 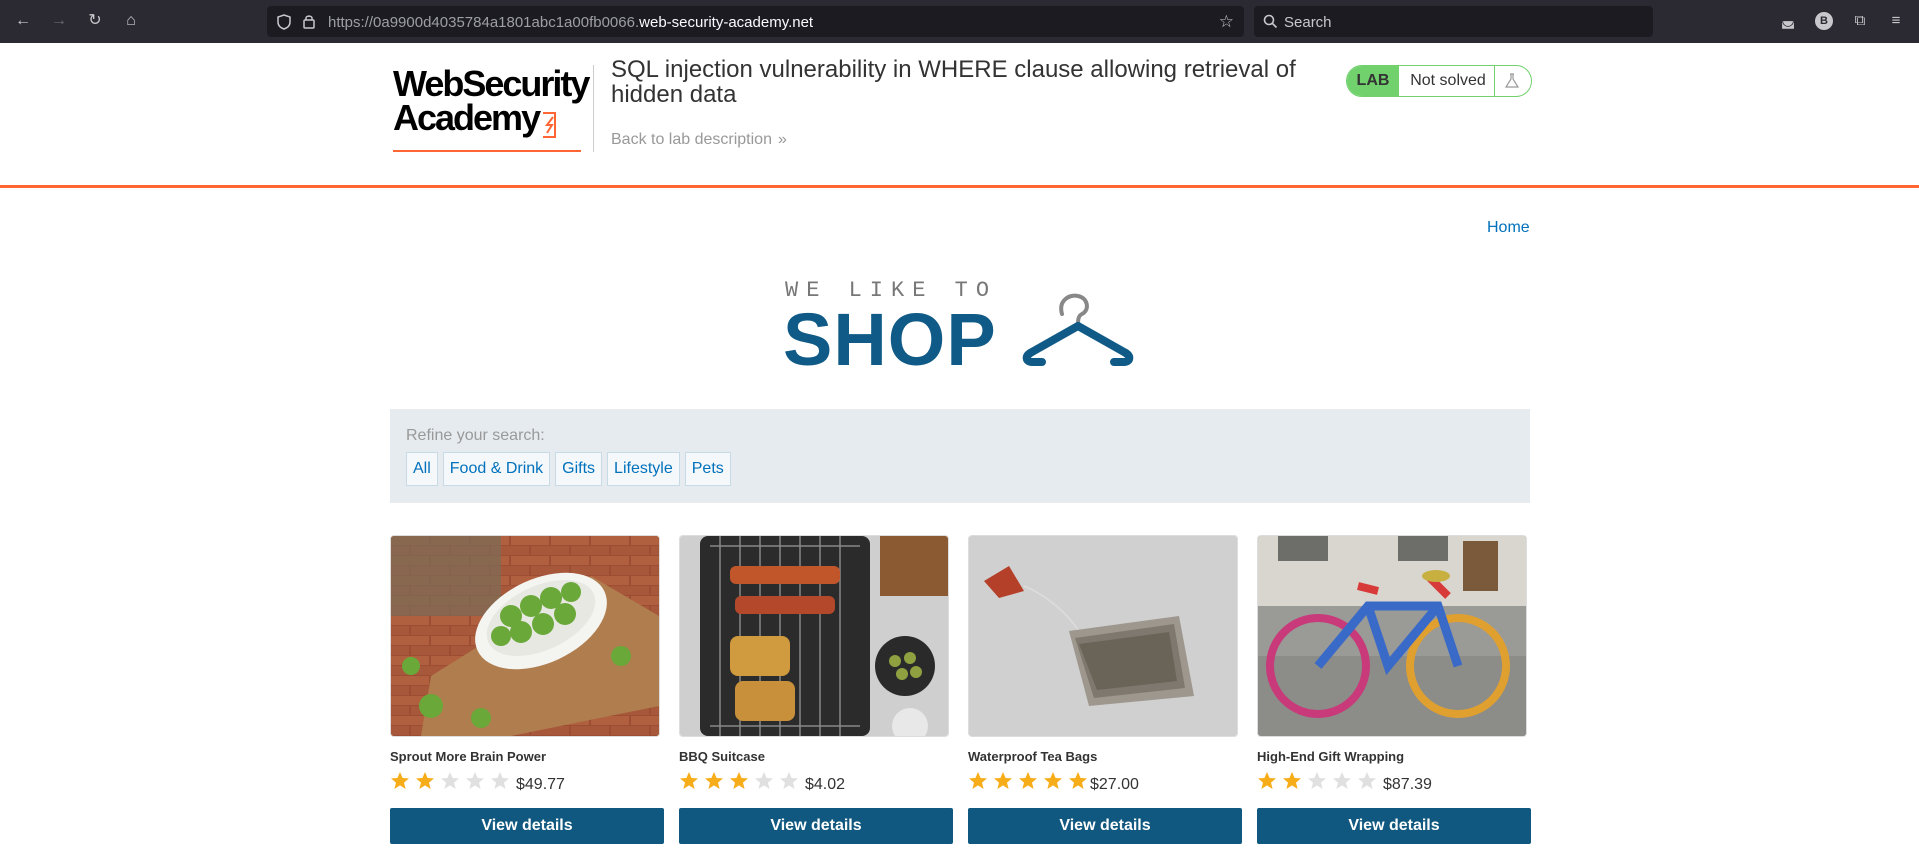 What do you see at coordinates (1494, 81) in the screenshot?
I see `status-separator` at bounding box center [1494, 81].